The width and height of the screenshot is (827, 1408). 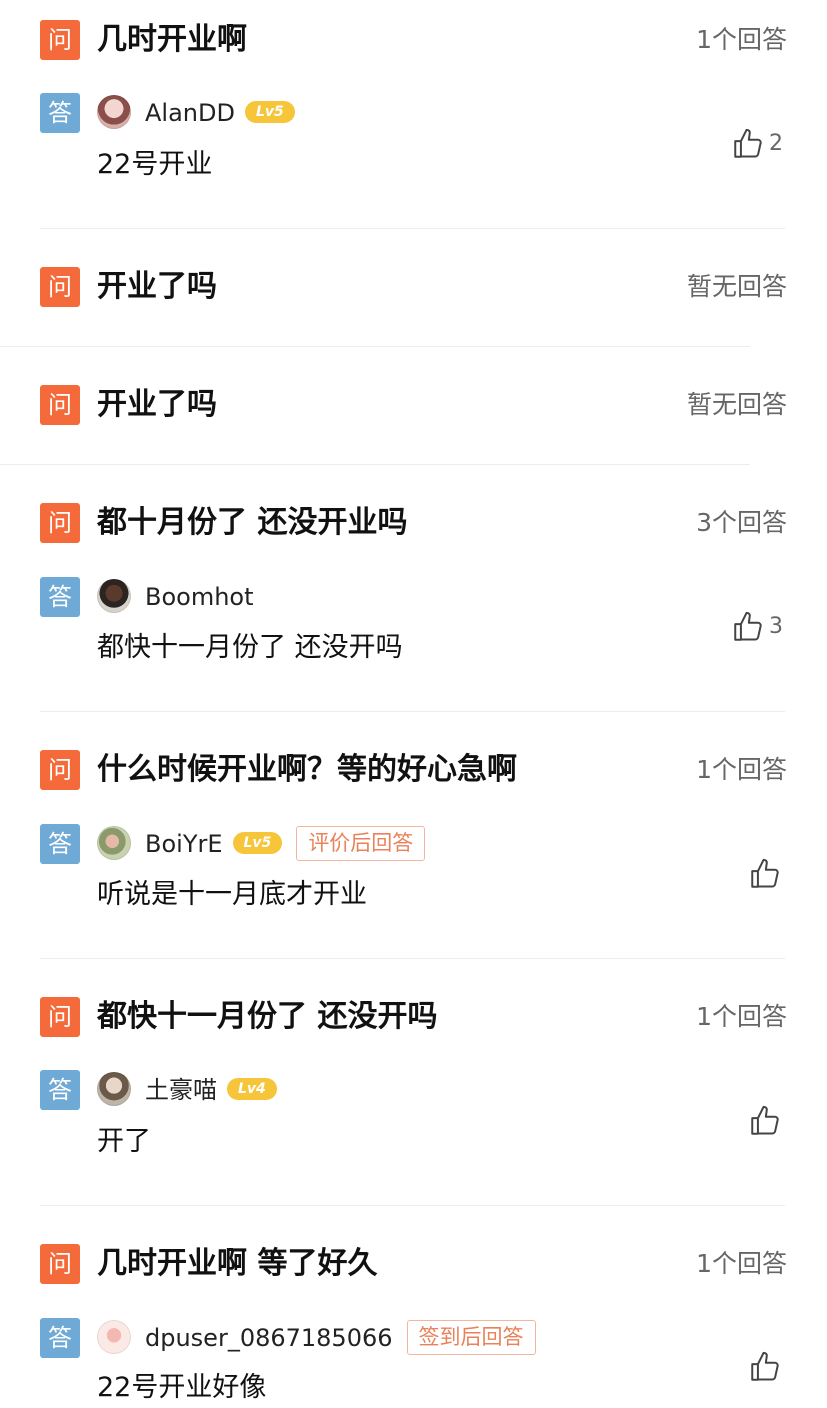 What do you see at coordinates (413, 113) in the screenshot?
I see `answer-header: 答 AlanDD Lv5` at bounding box center [413, 113].